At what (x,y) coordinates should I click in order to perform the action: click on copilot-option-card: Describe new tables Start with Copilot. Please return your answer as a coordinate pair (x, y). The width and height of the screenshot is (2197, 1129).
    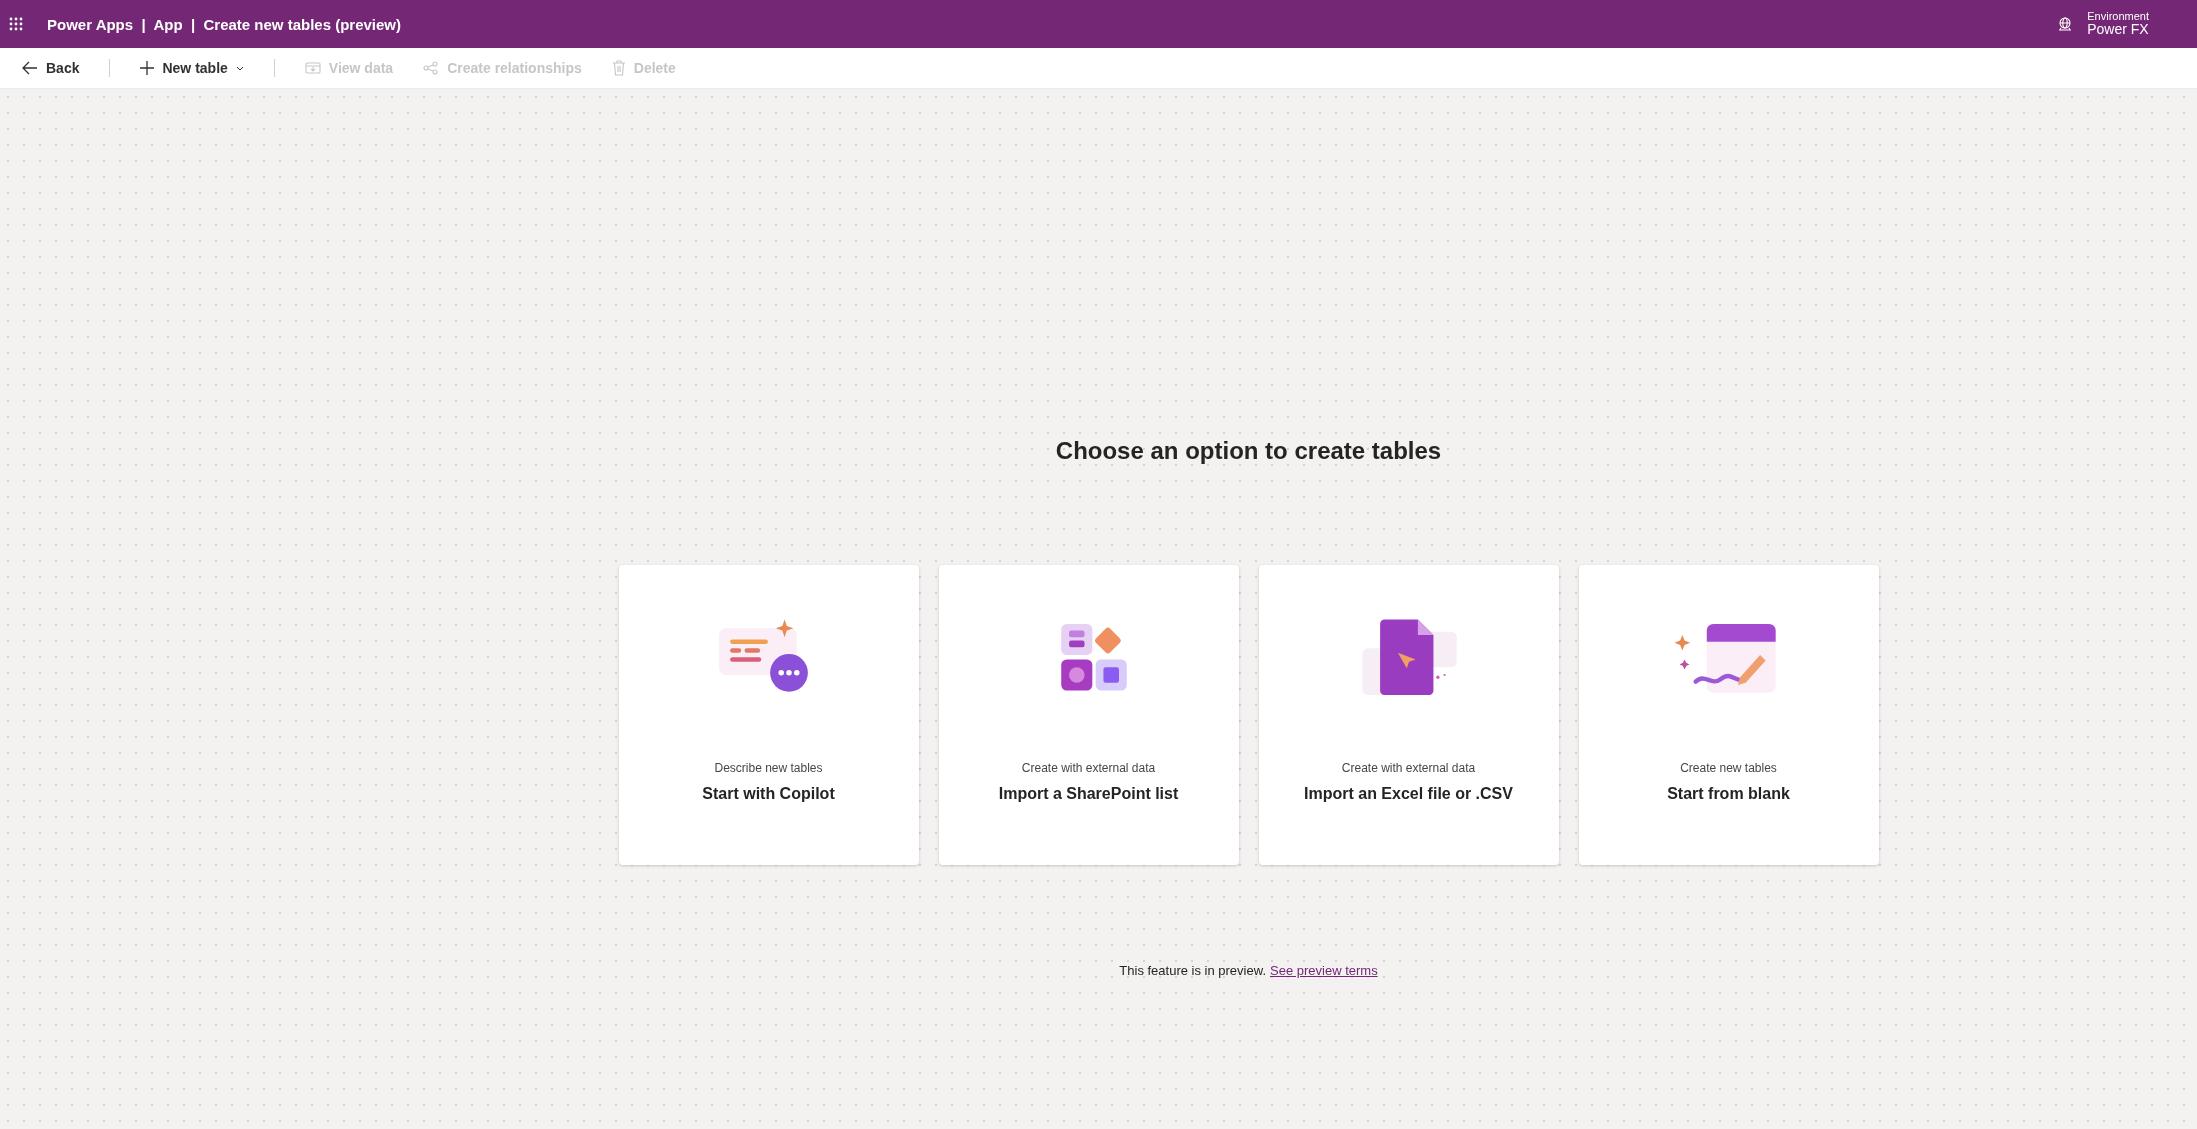
    Looking at the image, I should click on (768, 715).